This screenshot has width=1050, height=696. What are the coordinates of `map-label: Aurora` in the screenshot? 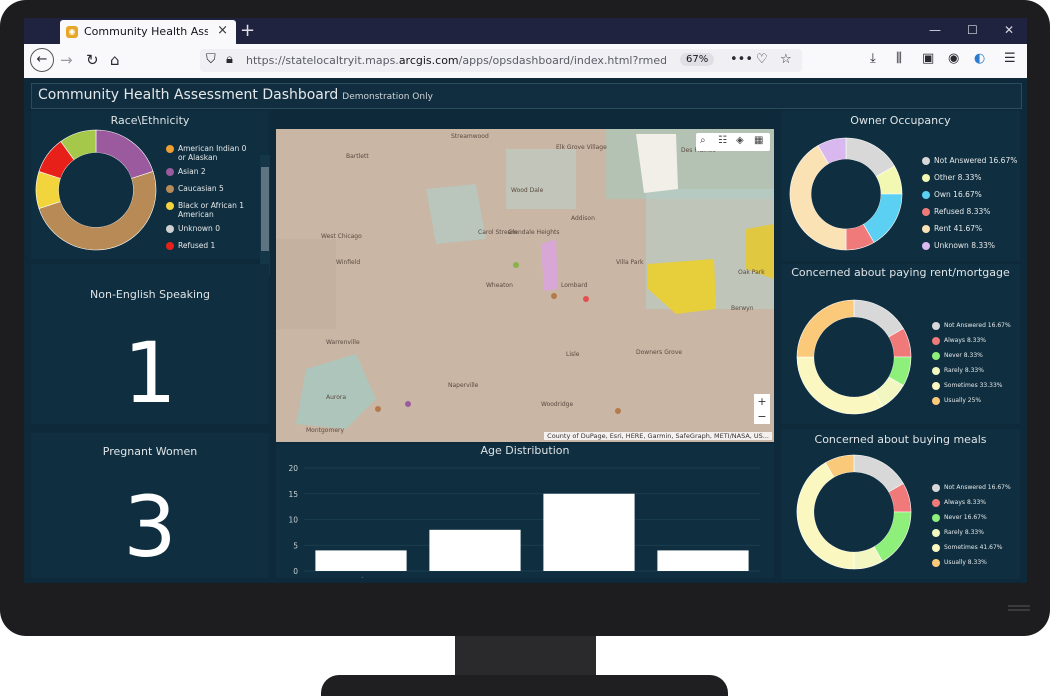 It's located at (336, 397).